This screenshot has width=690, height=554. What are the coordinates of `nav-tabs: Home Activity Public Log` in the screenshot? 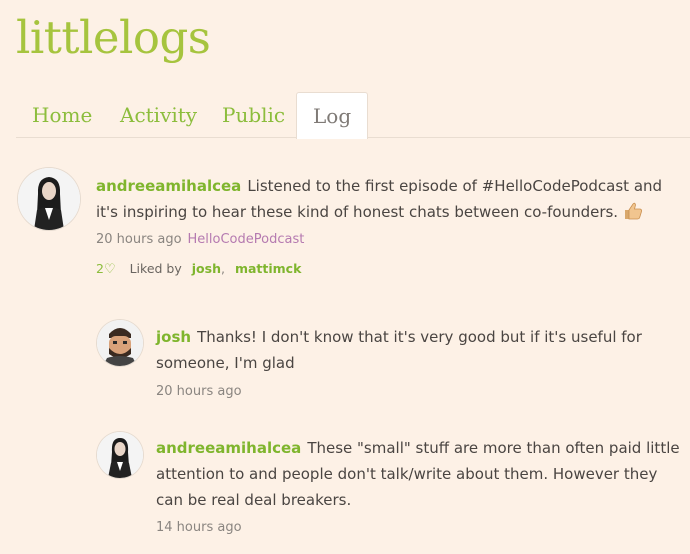 It's located at (353, 115).